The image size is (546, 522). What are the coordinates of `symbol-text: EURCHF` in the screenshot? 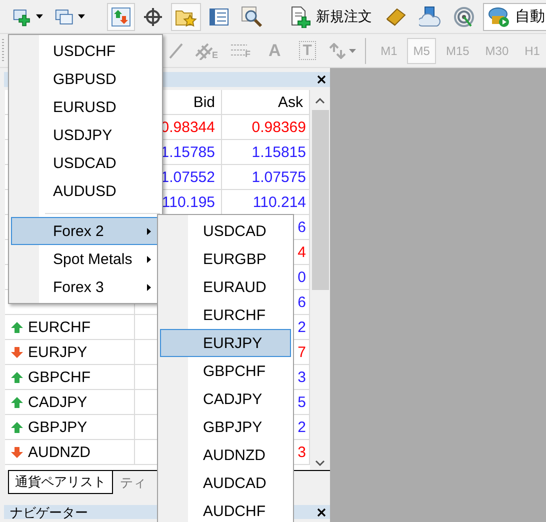 It's located at (59, 327).